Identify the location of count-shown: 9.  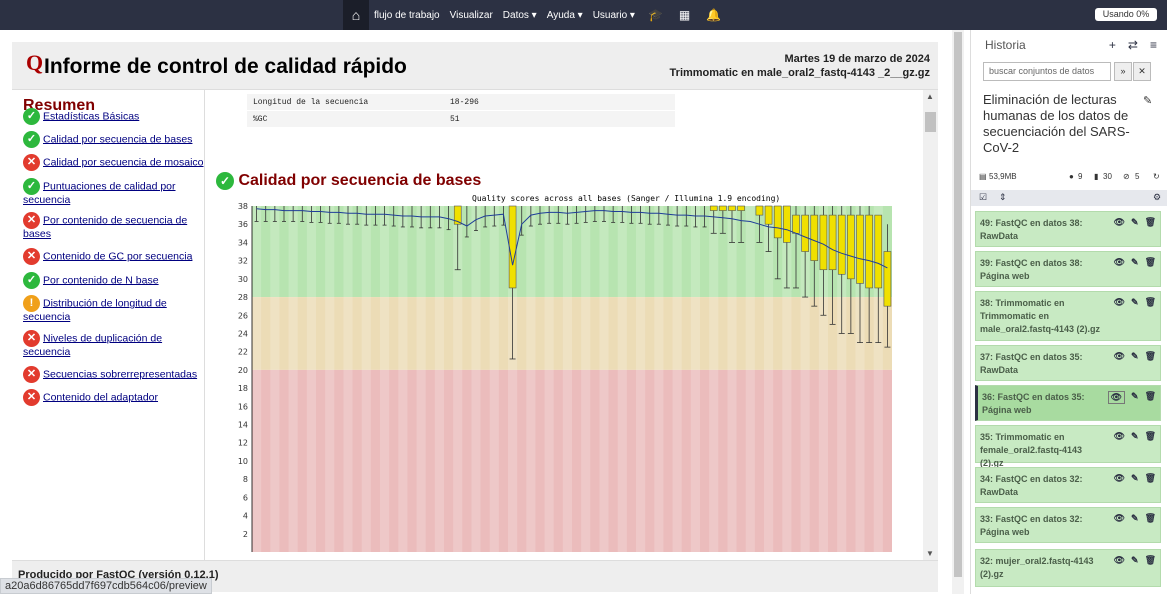
(1080, 176).